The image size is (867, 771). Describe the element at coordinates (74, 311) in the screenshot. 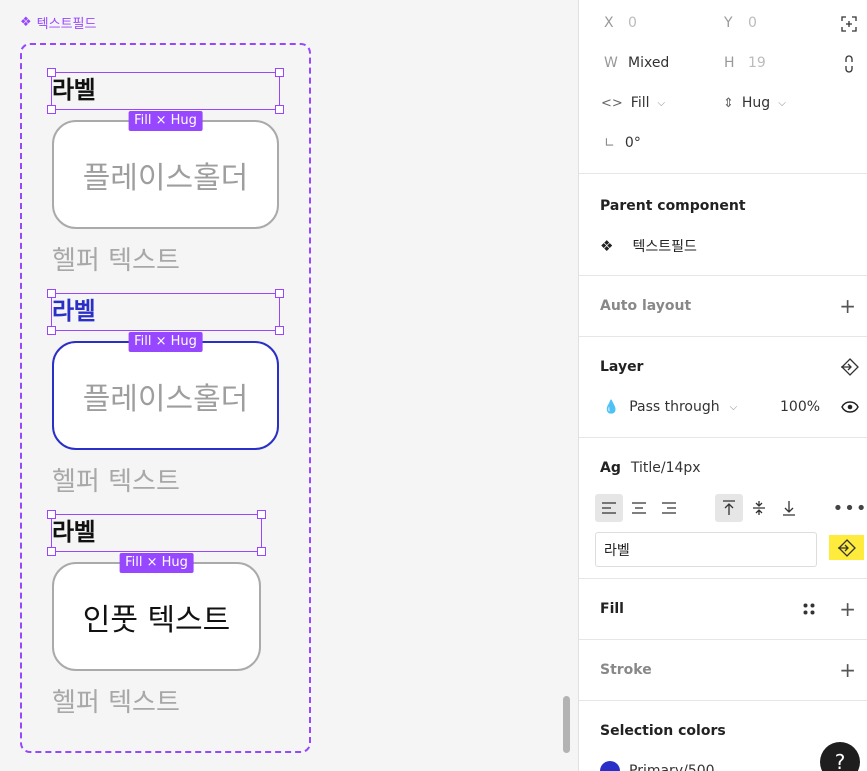

I see `label-text-2: 라벨` at that location.